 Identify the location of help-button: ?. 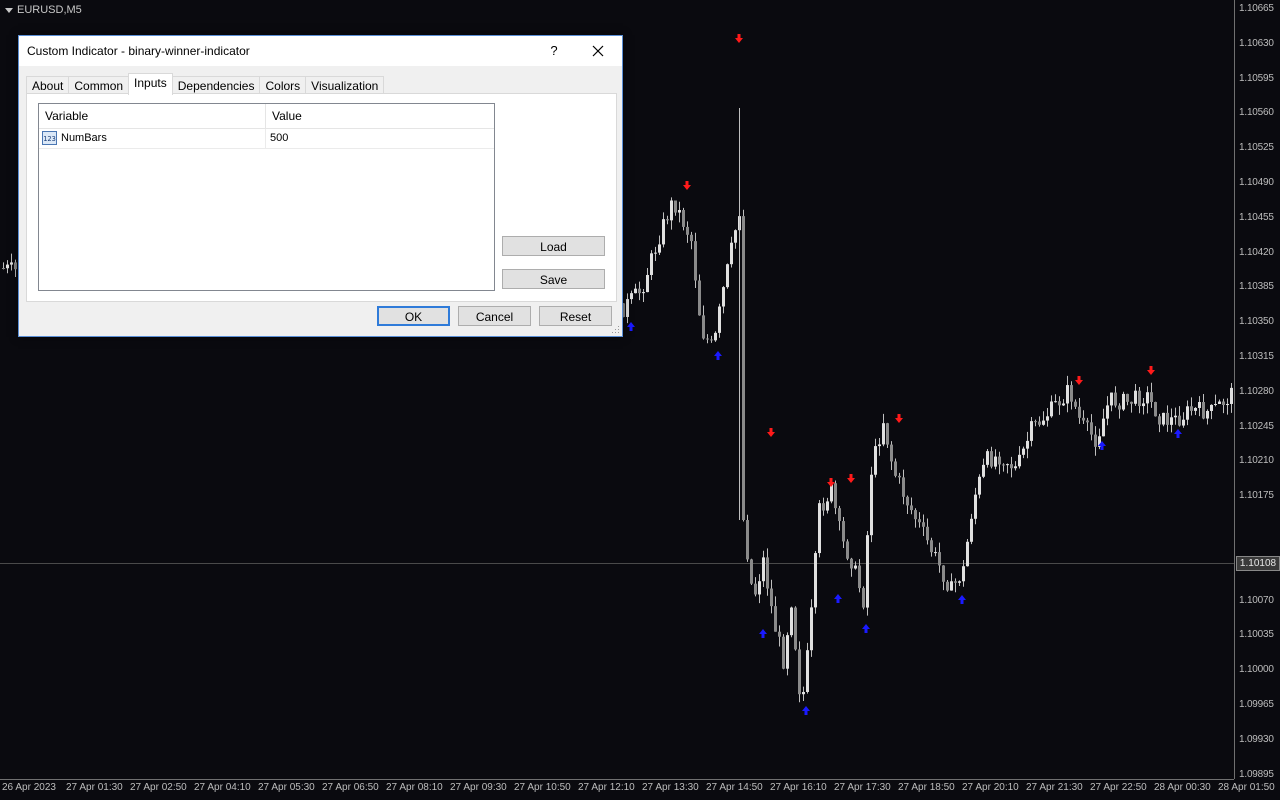
(554, 51).